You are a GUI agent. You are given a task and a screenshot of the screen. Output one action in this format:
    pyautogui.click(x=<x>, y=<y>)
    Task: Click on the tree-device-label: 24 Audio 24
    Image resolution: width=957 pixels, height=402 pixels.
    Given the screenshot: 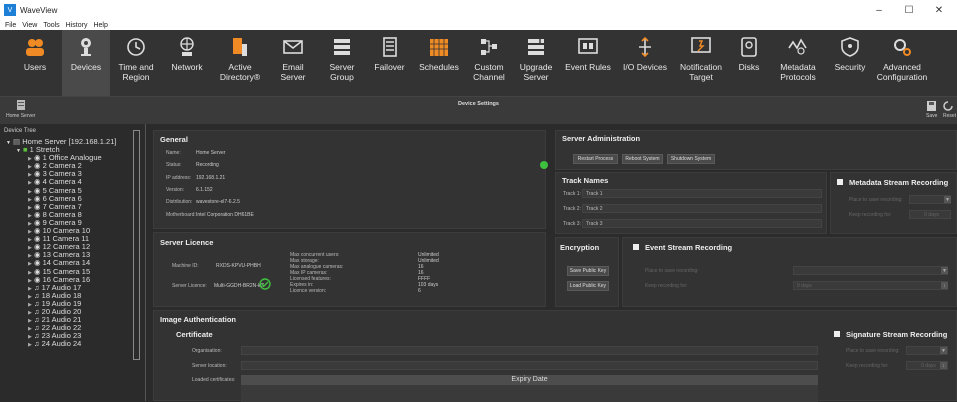 What is the action you would take?
    pyautogui.click(x=61, y=344)
    